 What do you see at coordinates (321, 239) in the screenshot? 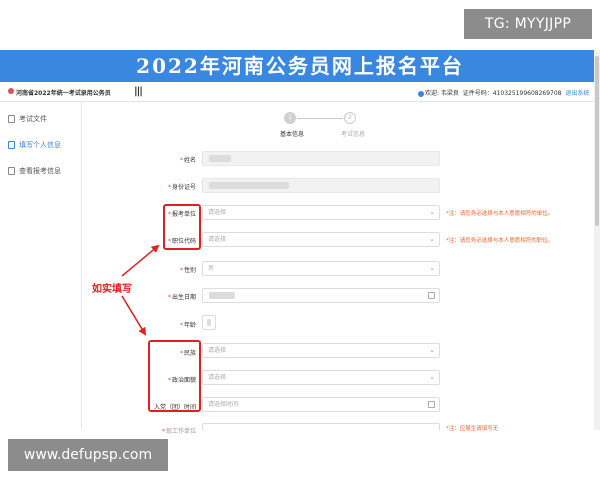
I see `post-select: 请选择 ⌄` at bounding box center [321, 239].